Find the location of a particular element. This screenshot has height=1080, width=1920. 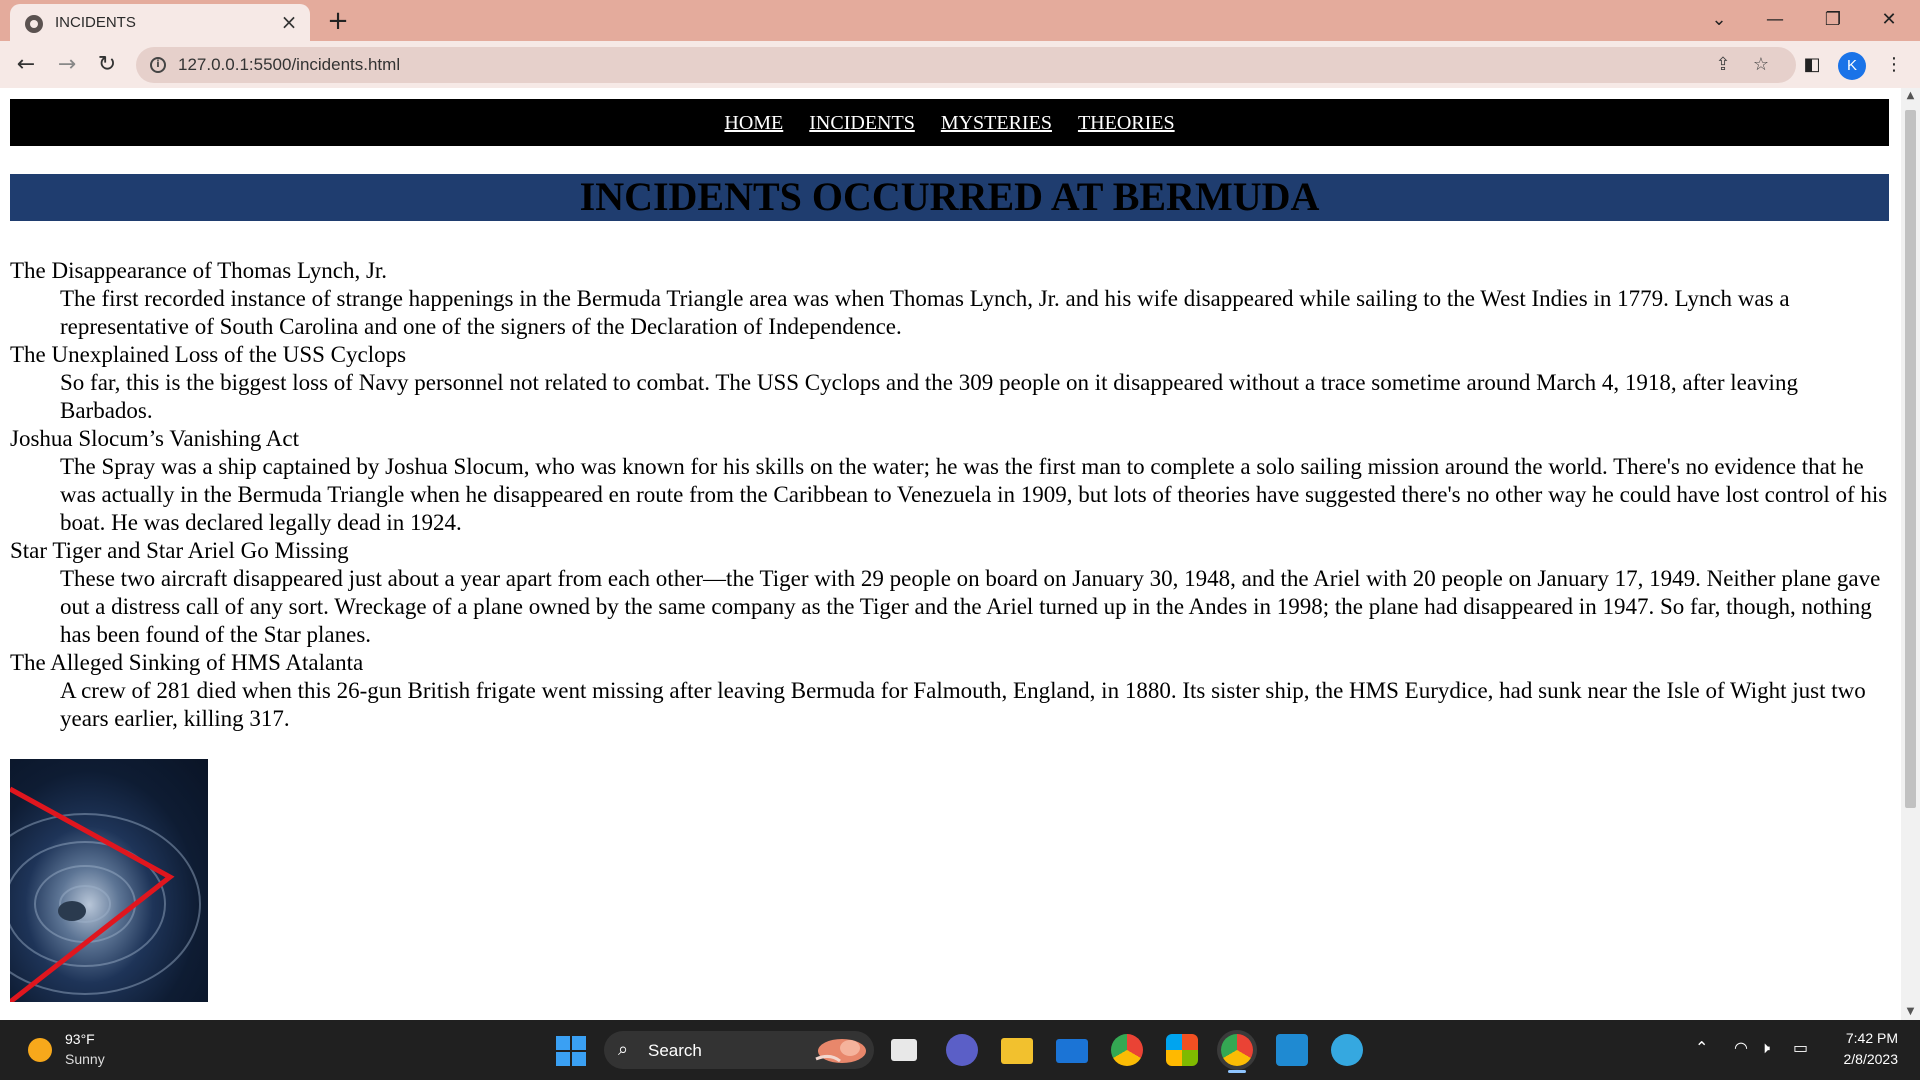

side-panel-icon: ◧ is located at coordinates (1812, 65).